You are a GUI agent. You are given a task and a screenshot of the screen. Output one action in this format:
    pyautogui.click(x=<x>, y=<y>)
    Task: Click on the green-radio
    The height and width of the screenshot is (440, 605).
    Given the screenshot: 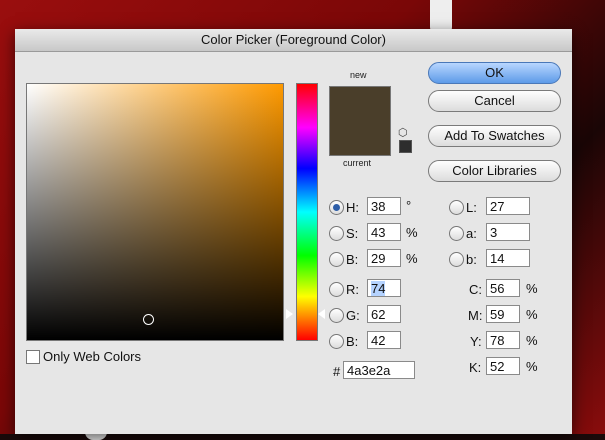 What is the action you would take?
    pyautogui.click(x=336, y=315)
    